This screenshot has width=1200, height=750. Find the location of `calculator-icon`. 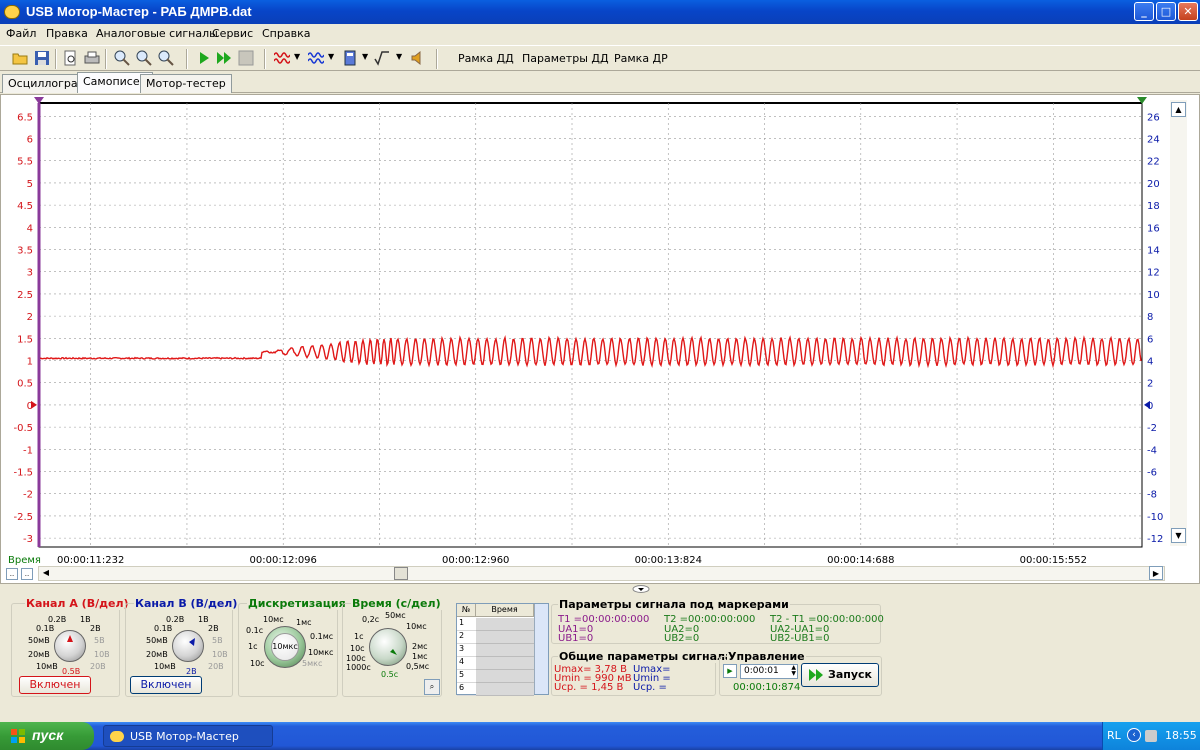

calculator-icon is located at coordinates (350, 58).